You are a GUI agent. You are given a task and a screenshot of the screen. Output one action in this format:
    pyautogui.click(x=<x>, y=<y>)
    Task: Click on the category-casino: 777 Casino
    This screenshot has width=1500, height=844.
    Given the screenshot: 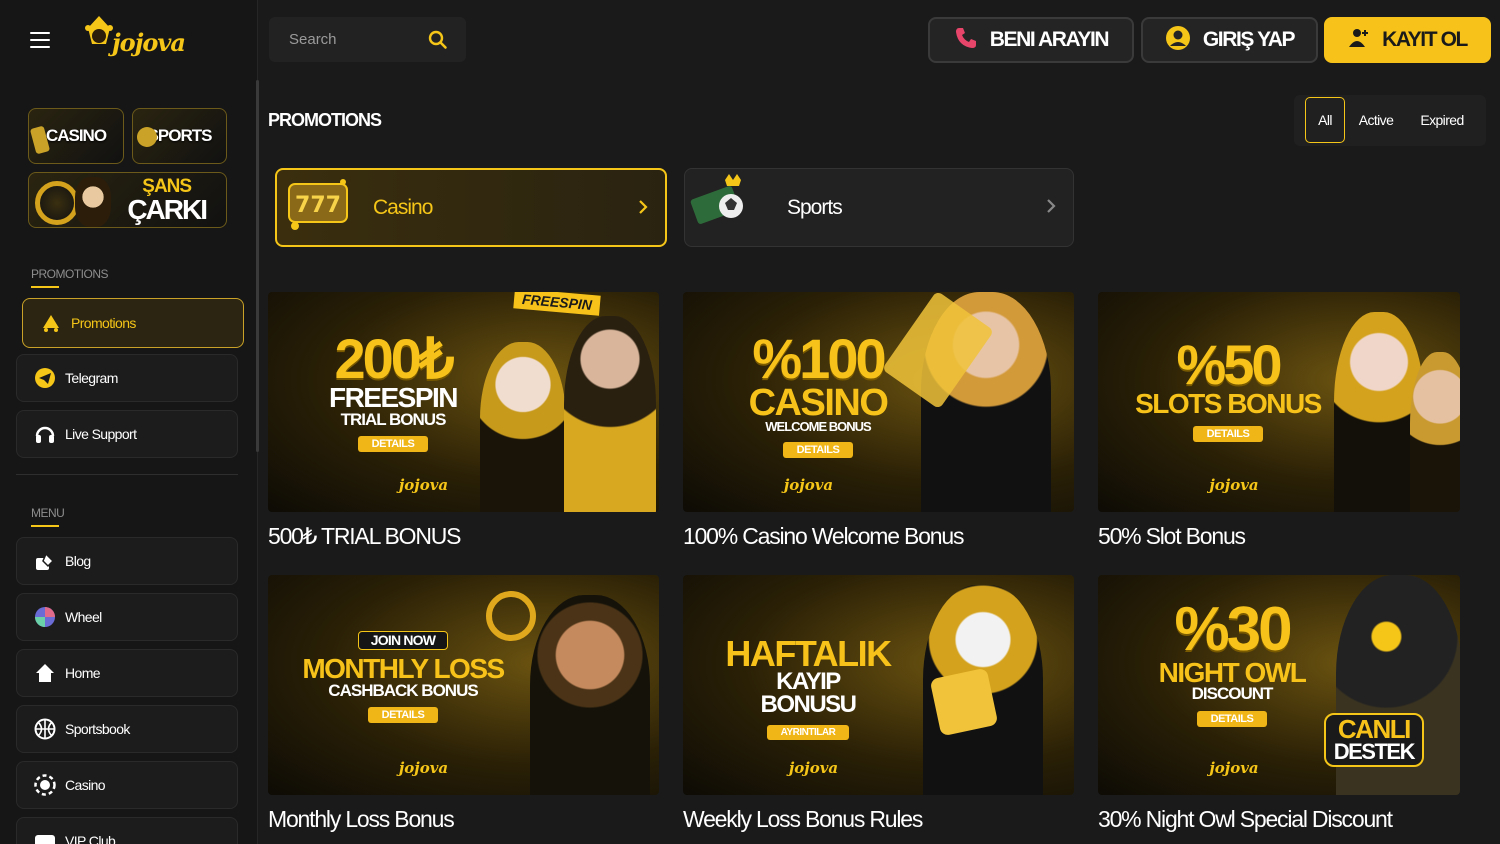 What is the action you would take?
    pyautogui.click(x=471, y=207)
    